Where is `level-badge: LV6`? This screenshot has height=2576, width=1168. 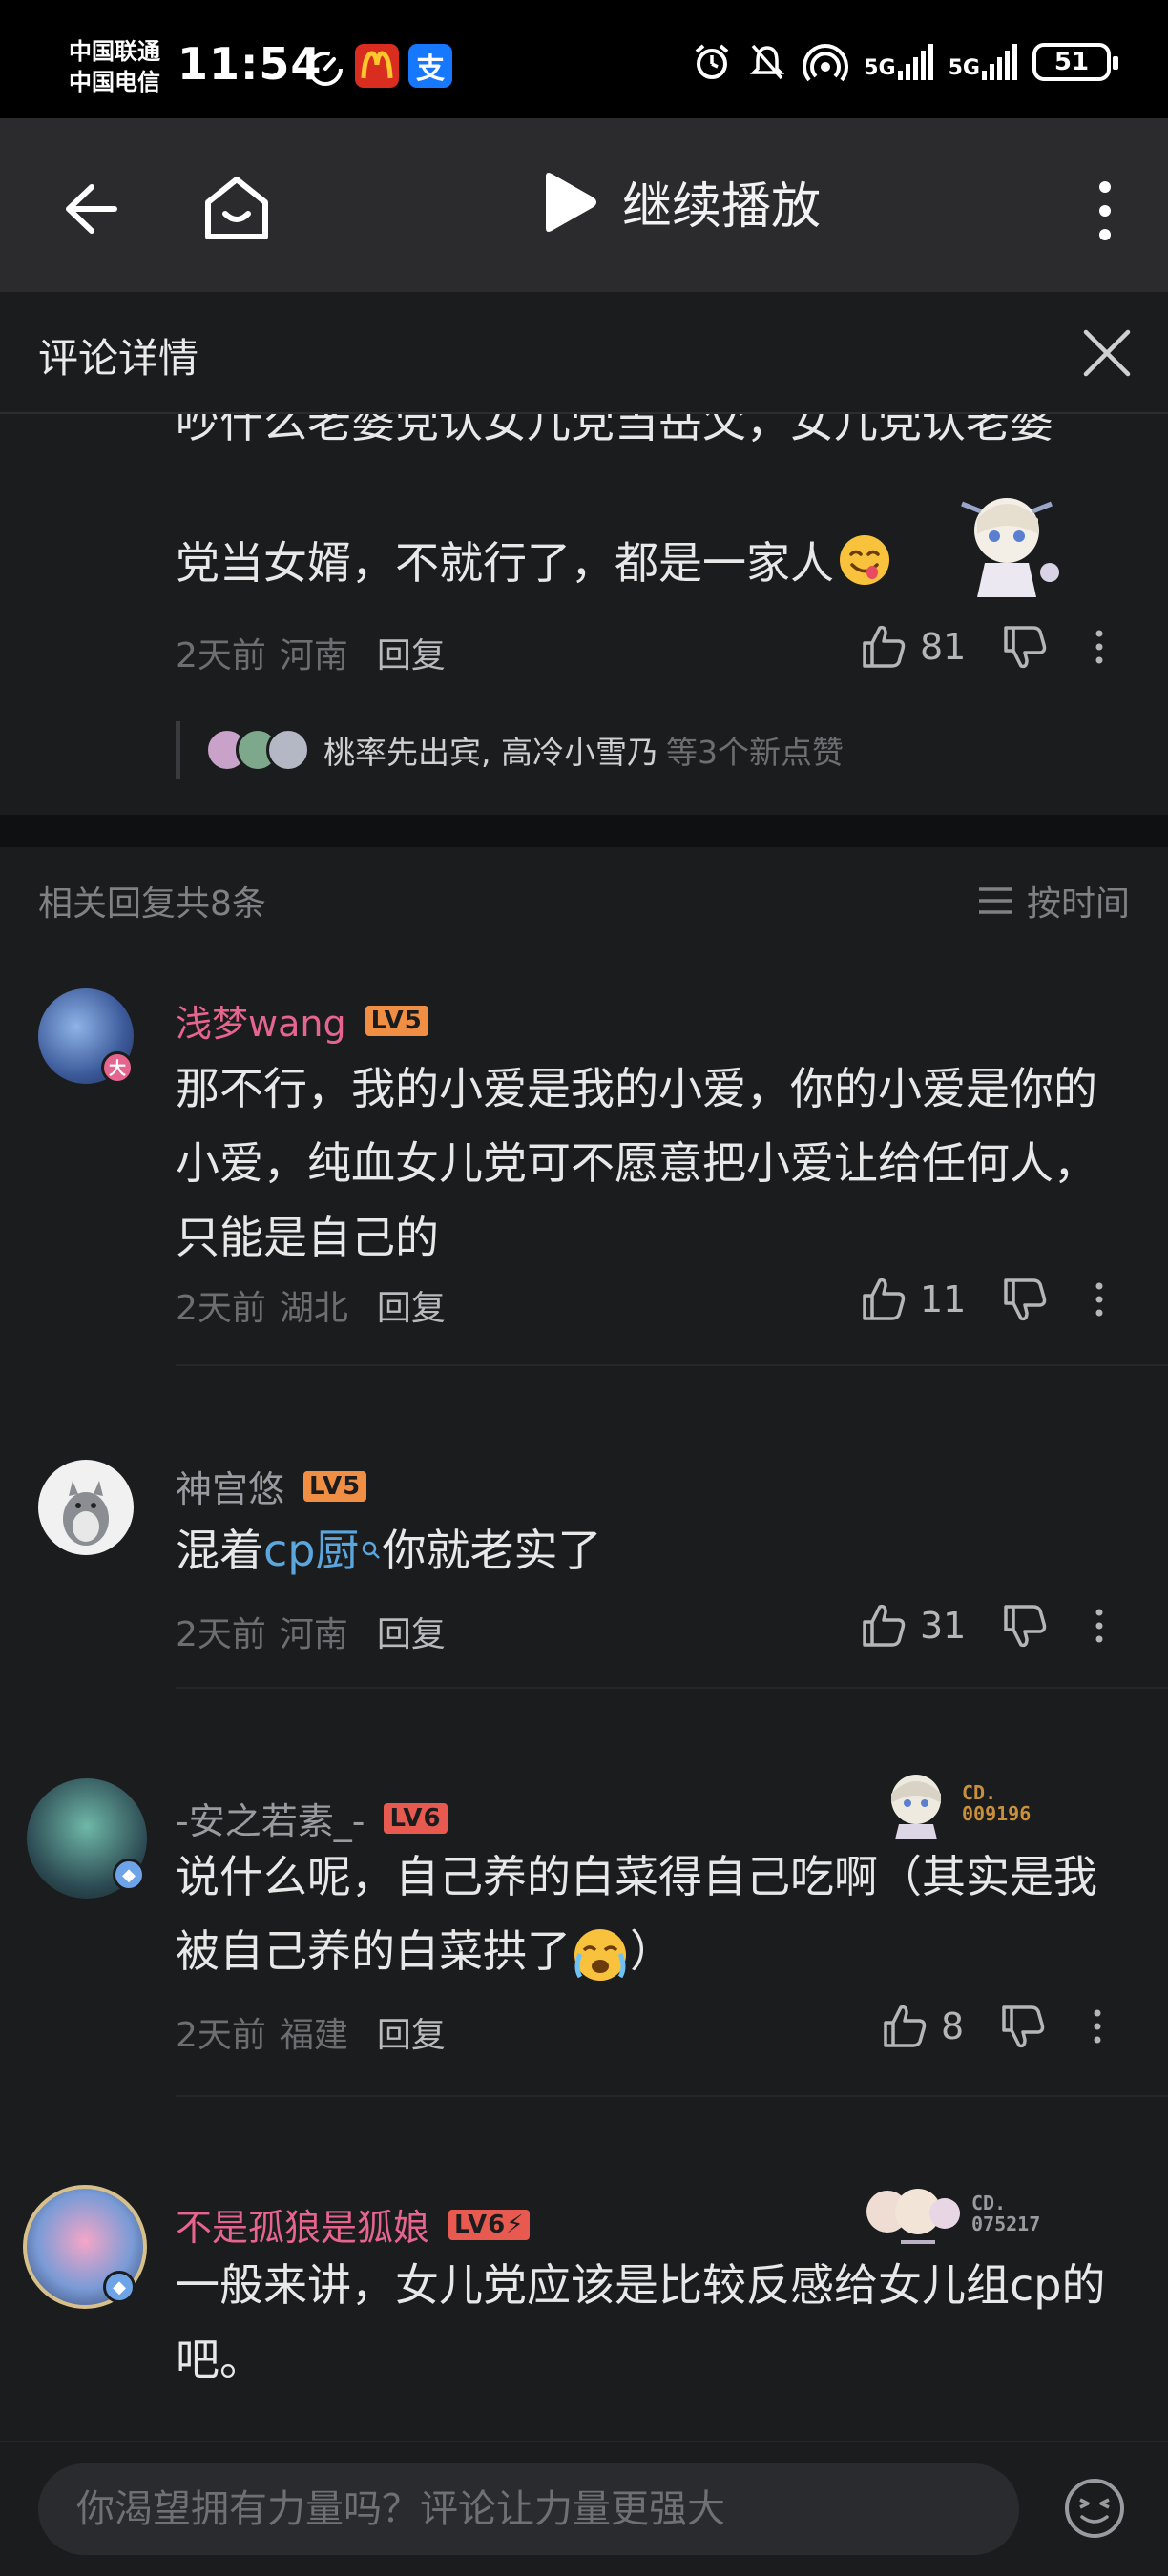 level-badge: LV6 is located at coordinates (416, 1818).